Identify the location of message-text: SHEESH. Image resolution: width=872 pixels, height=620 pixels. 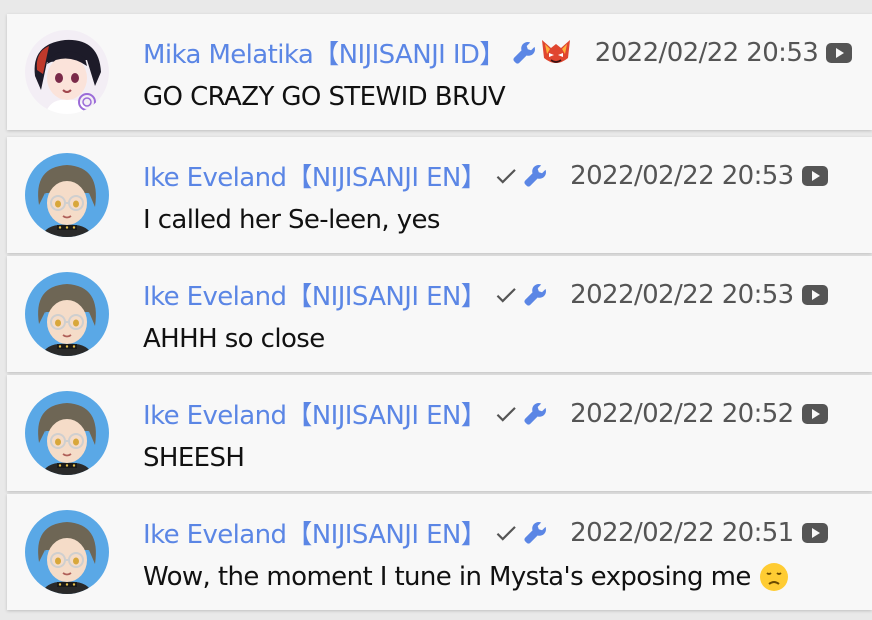
(194, 458).